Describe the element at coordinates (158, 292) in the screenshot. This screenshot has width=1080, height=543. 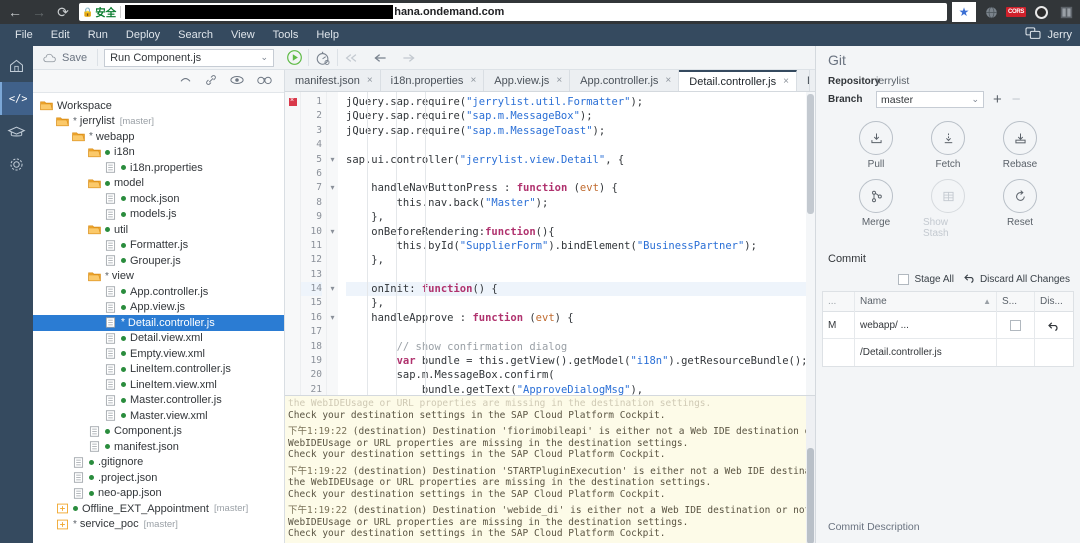
I see `tree-item-app-controller-js: App.controller.js` at that location.